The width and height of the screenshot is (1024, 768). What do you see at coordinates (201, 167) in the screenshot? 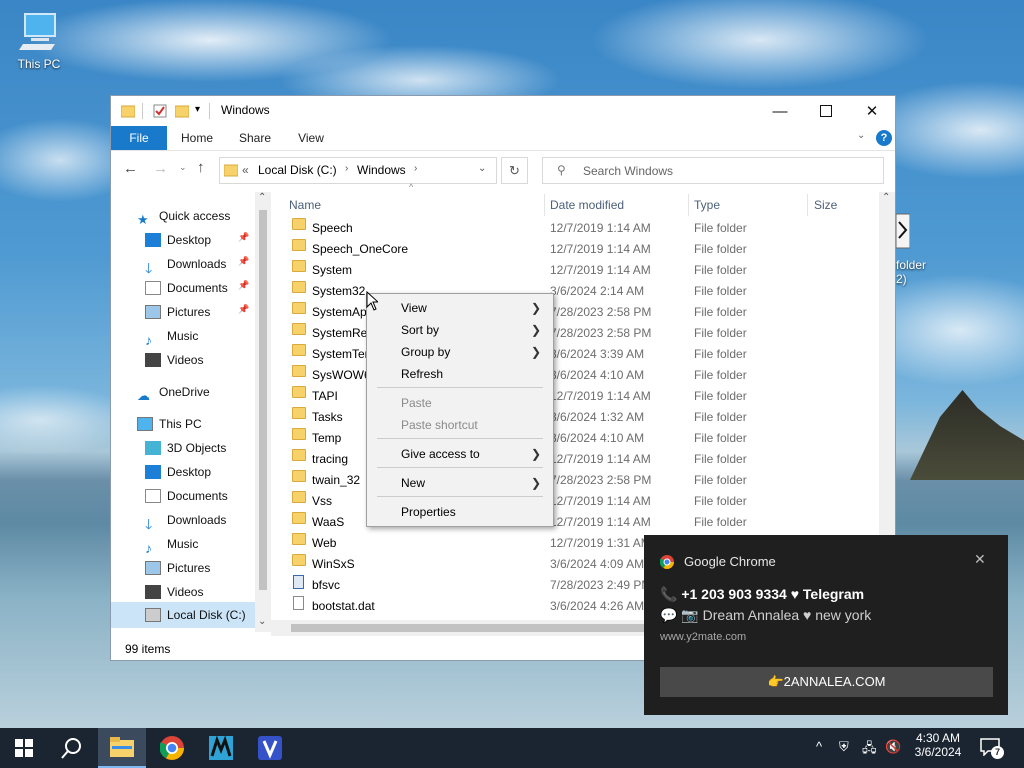
I see `up-button: ↑` at bounding box center [201, 167].